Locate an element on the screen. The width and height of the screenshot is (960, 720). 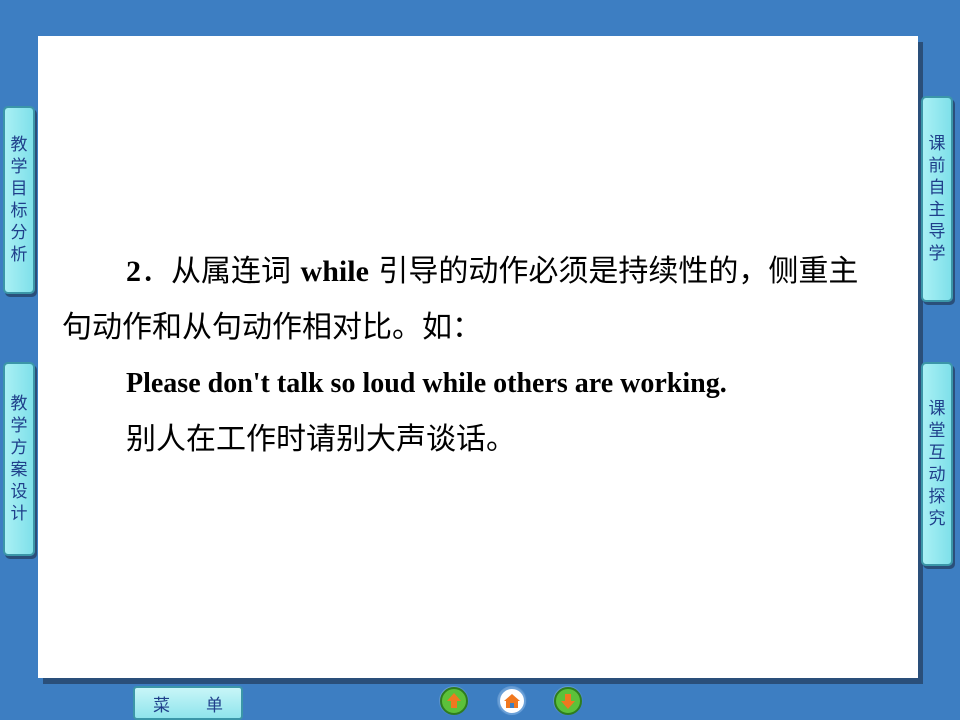
next-arrow-icon is located at coordinates (568, 701).